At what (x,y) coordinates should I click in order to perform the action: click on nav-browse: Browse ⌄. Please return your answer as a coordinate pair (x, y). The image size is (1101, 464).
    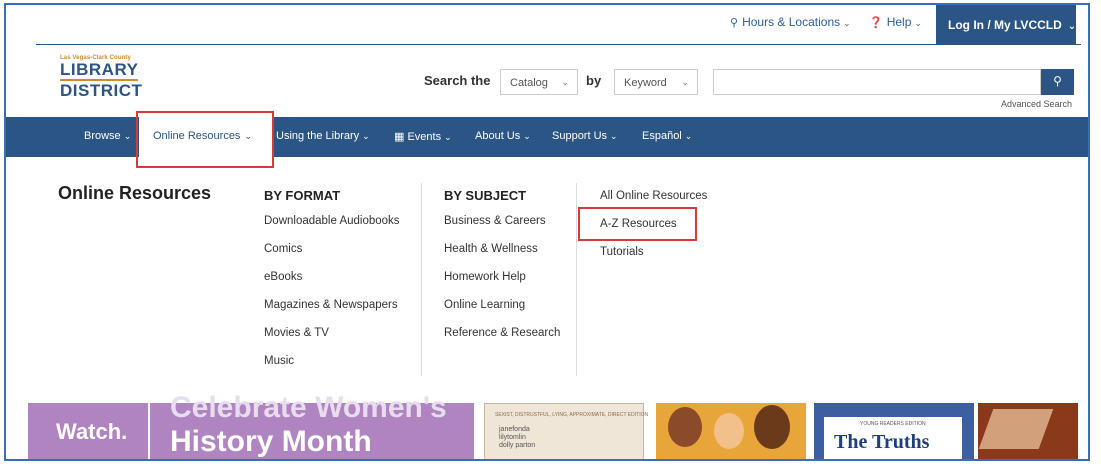
    Looking at the image, I should click on (107, 136).